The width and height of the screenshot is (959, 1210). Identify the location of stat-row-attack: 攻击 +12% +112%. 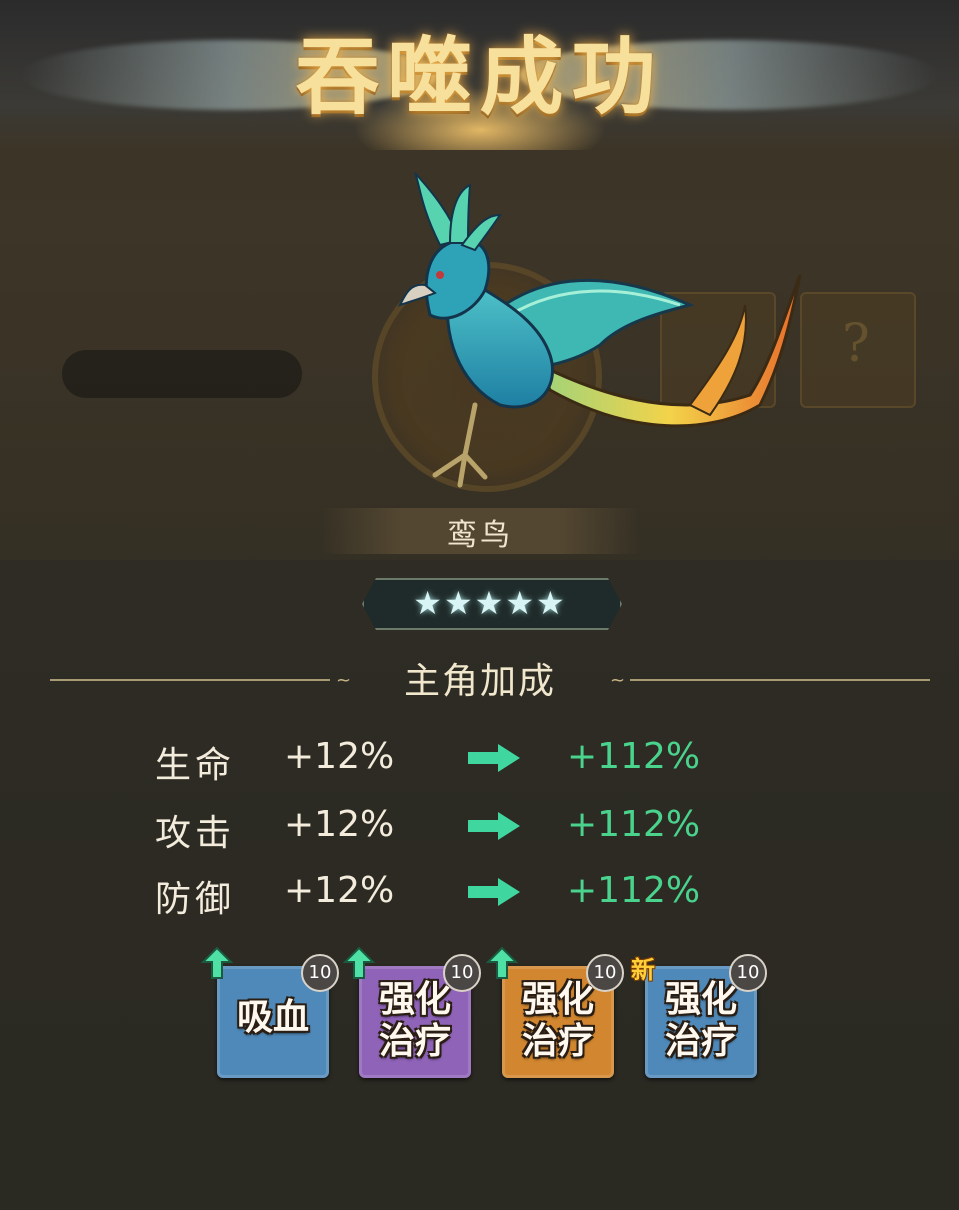
(479, 834).